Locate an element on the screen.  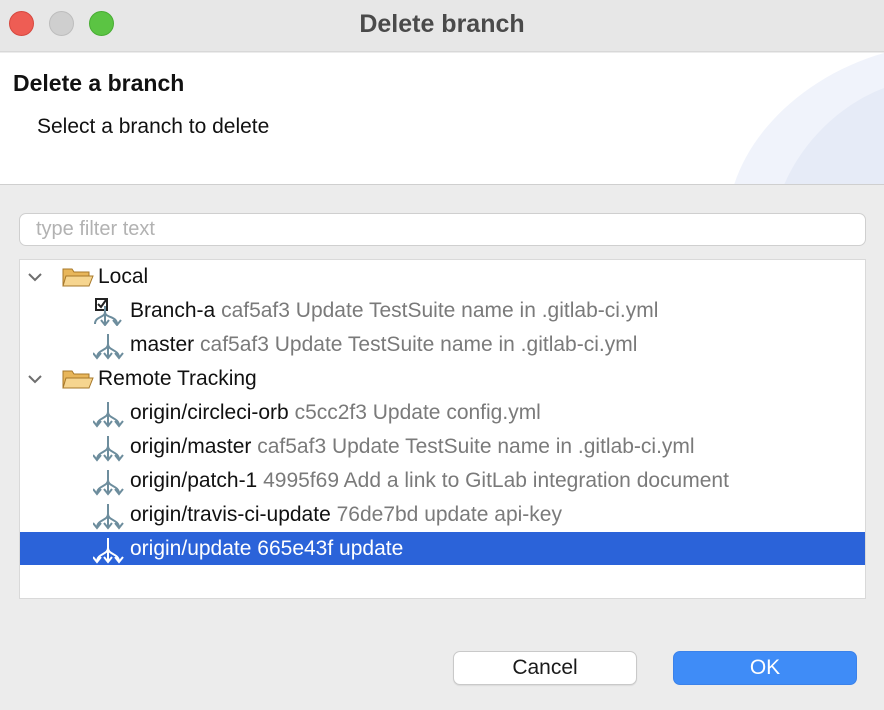
tree-group-remote-tracking: Remote Tracking is located at coordinates (442, 378).